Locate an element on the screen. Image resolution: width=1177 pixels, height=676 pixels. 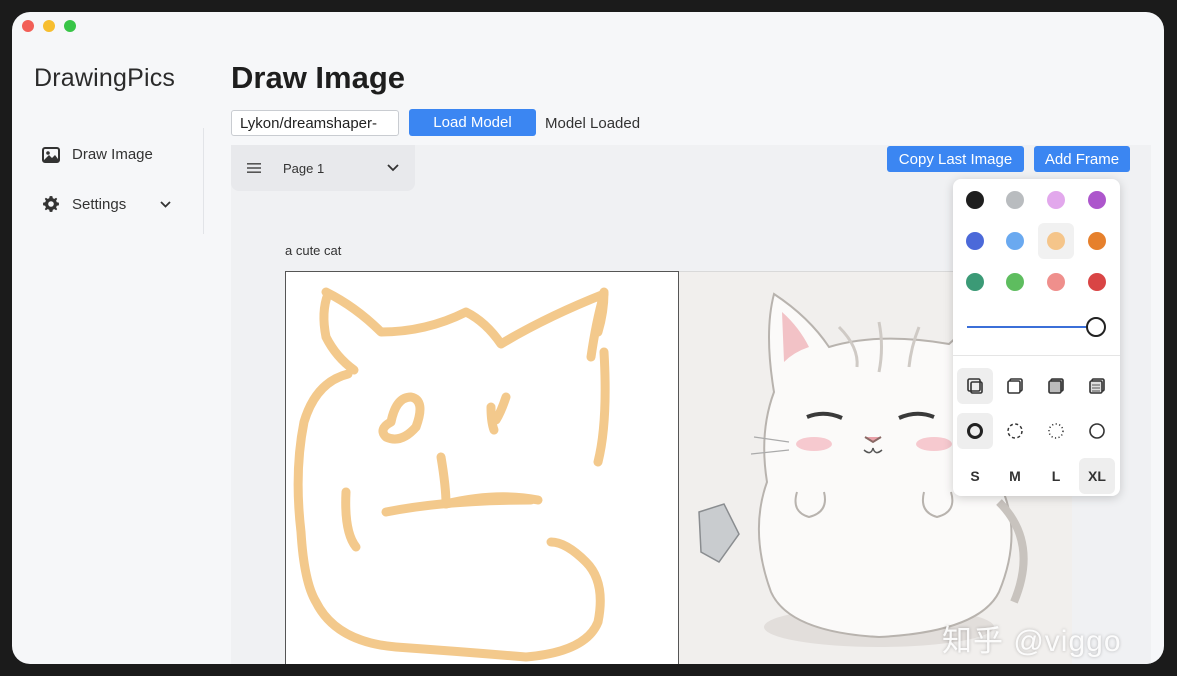
page-title: Draw Image is located at coordinates (318, 77).